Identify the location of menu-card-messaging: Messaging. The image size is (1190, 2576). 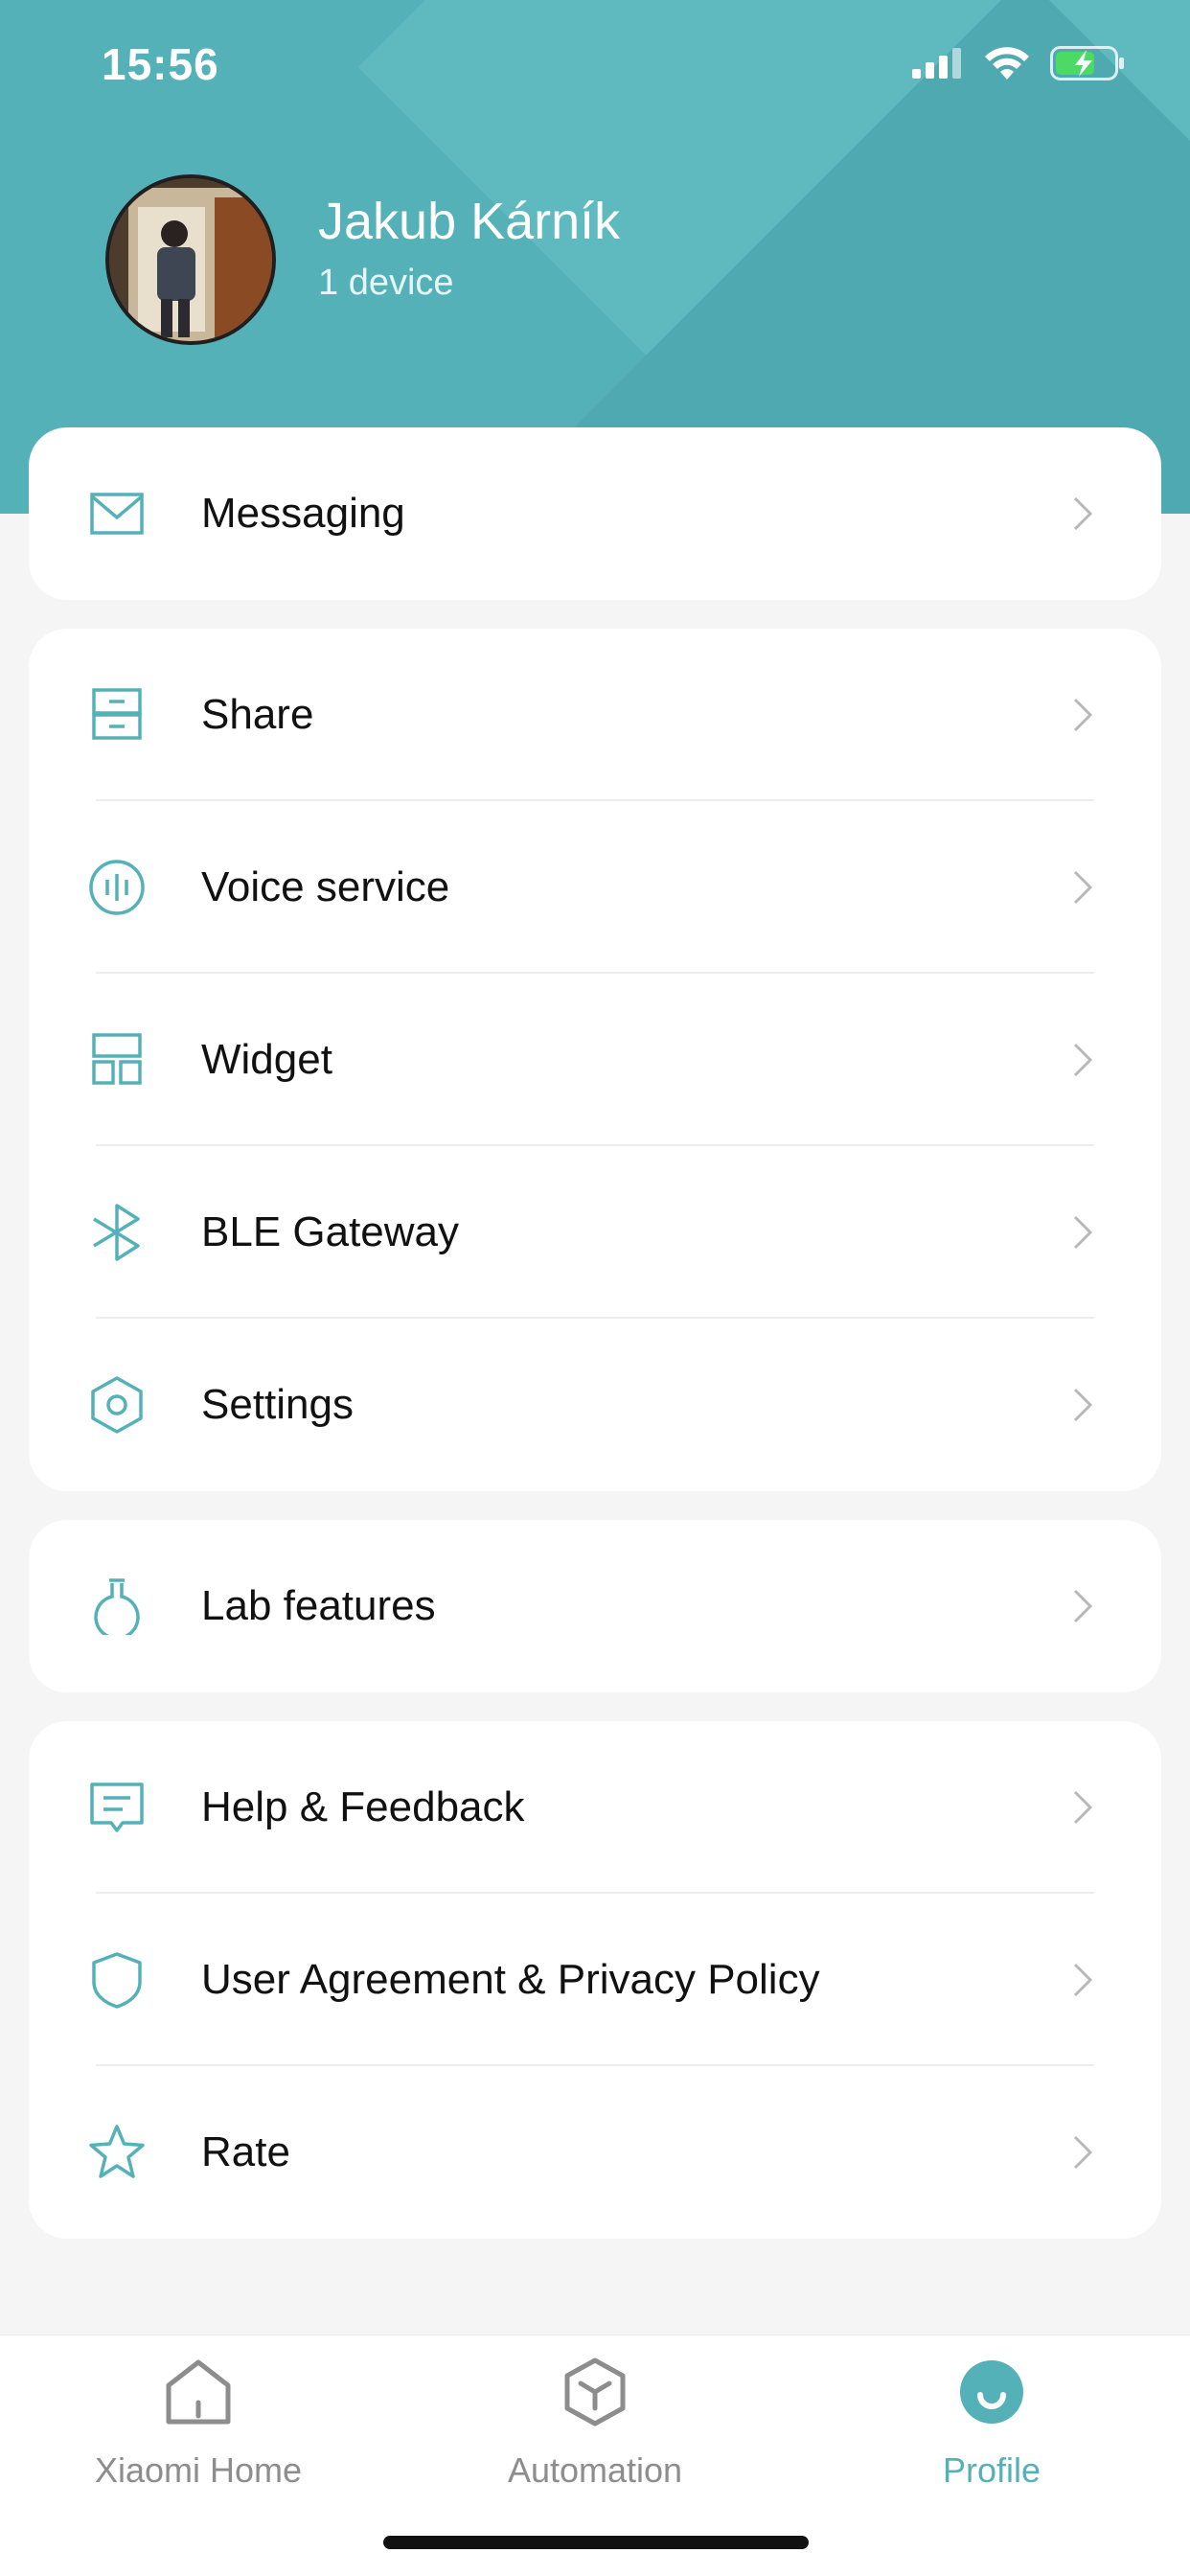
(595, 513).